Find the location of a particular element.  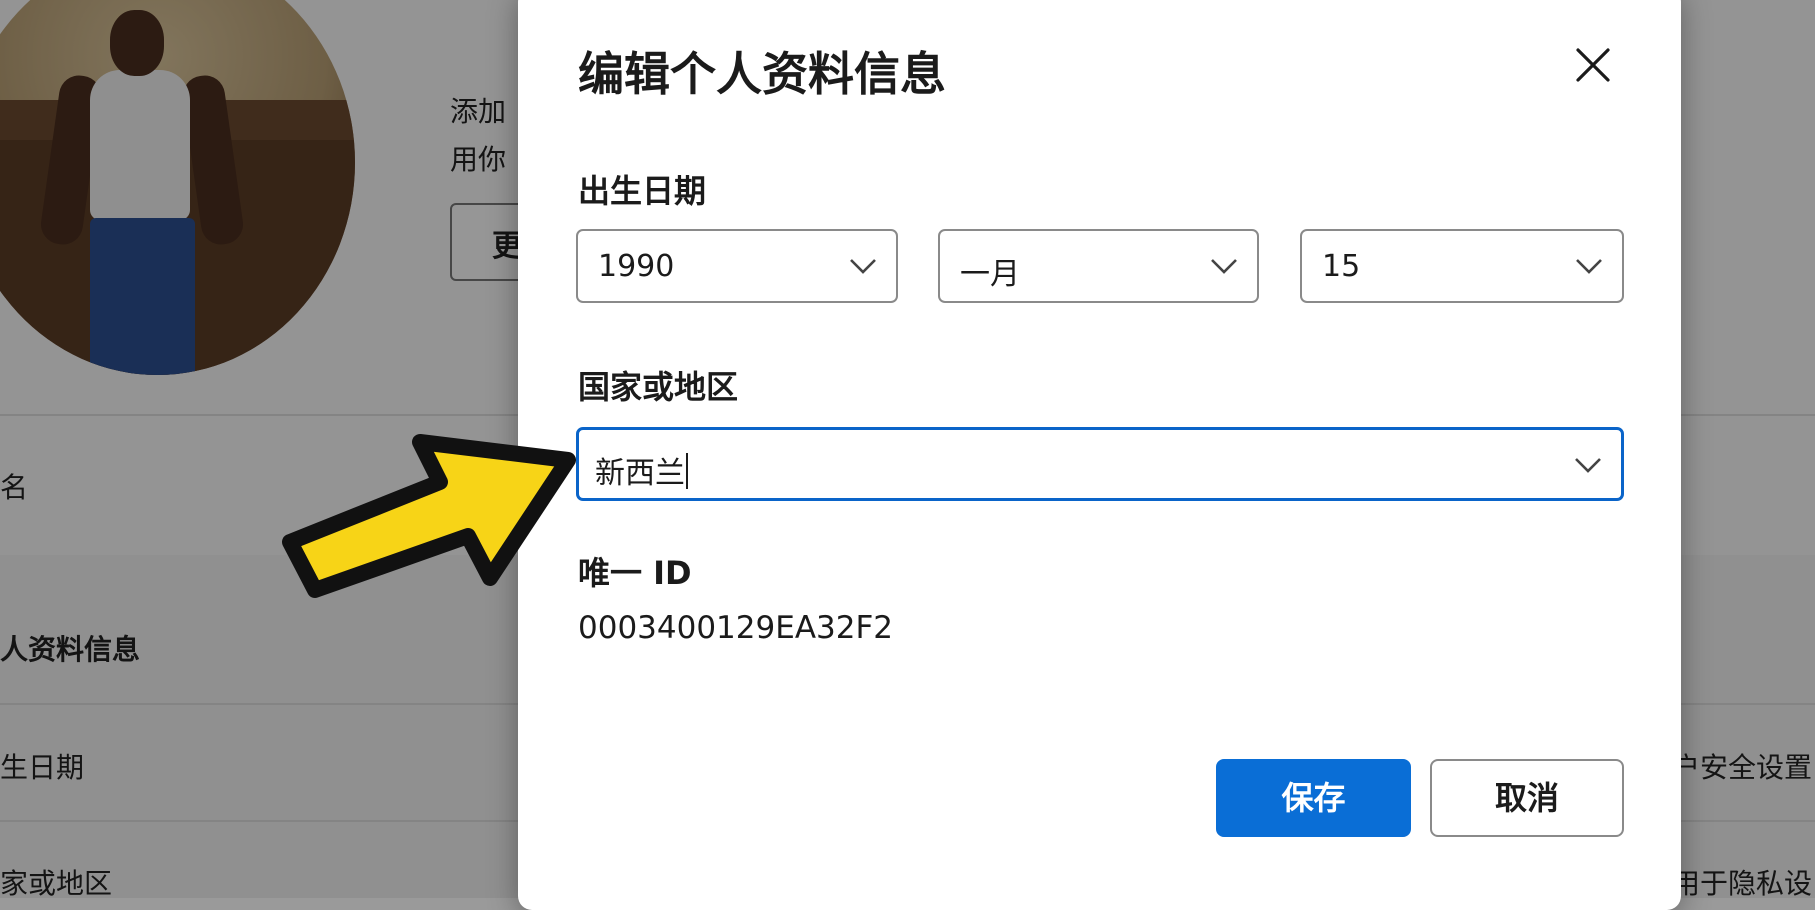

country-label: 国家或地区 is located at coordinates (658, 387).